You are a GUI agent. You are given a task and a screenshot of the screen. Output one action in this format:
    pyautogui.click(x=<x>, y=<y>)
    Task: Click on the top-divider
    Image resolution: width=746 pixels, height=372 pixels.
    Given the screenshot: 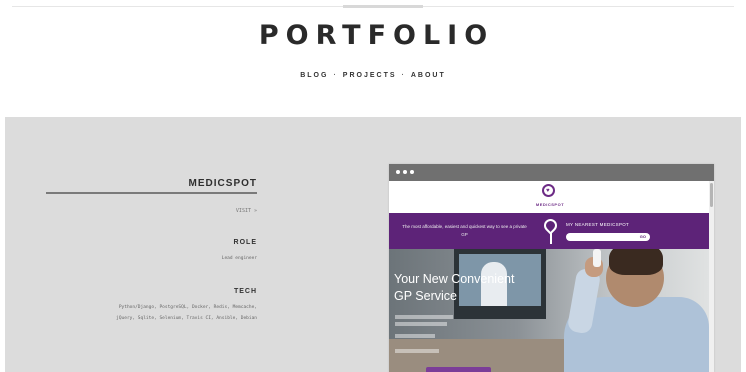 What is the action you would take?
    pyautogui.click(x=373, y=6)
    